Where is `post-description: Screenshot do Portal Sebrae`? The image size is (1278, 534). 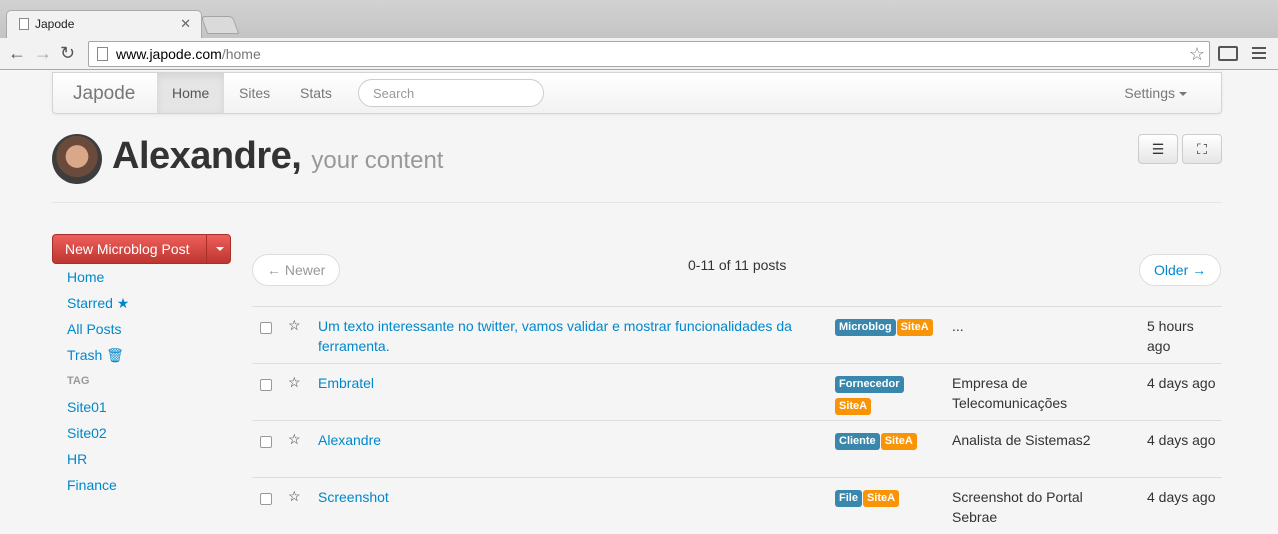 post-description: Screenshot do Portal Sebrae is located at coordinates (1017, 507).